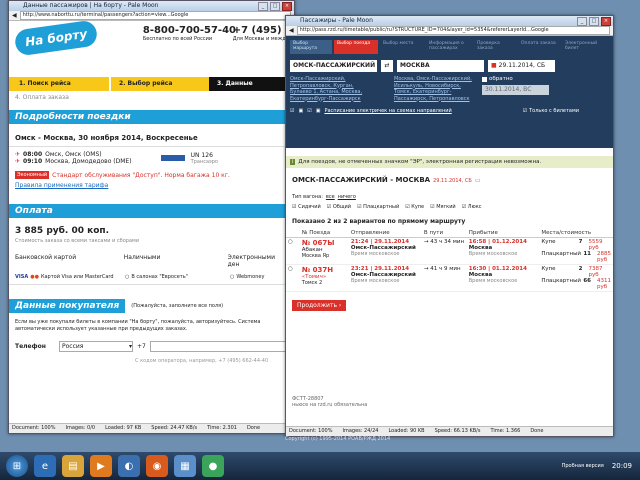  What do you see at coordinates (213, 466) in the screenshot?
I see `chrome-icon: ●` at bounding box center [213, 466].